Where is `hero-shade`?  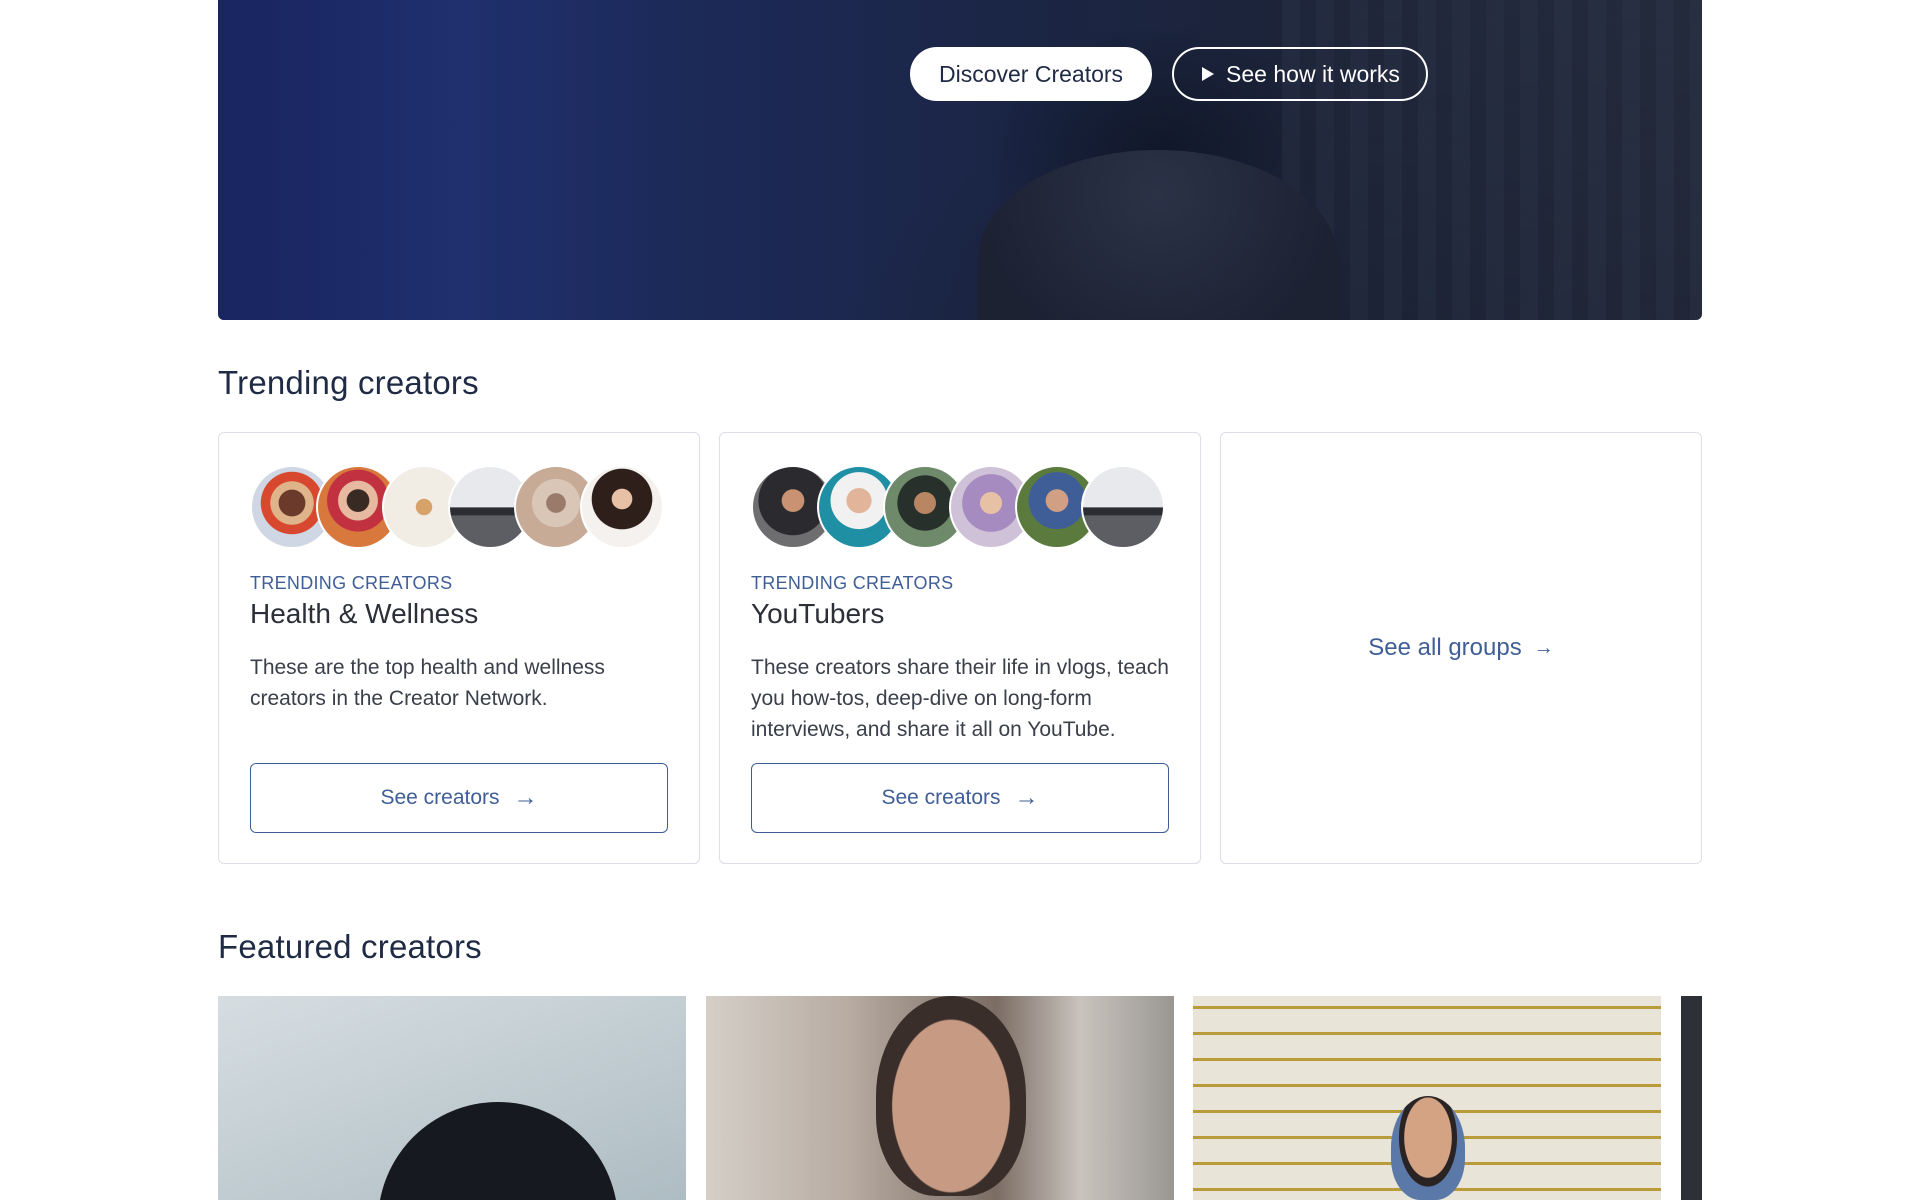 hero-shade is located at coordinates (348, 160).